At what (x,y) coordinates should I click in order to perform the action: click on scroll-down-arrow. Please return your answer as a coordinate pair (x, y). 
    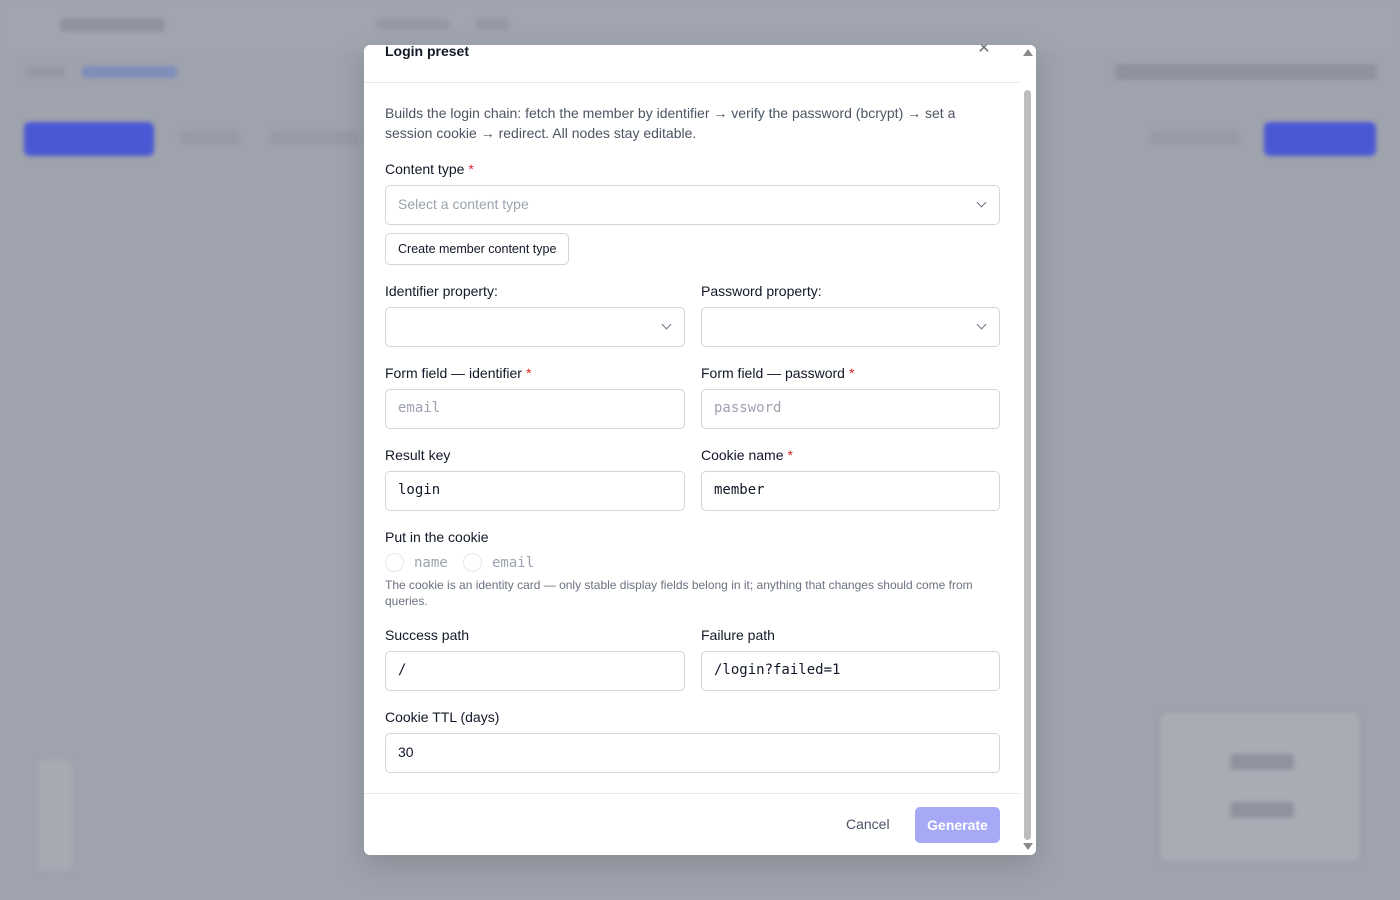
    Looking at the image, I should click on (1028, 846).